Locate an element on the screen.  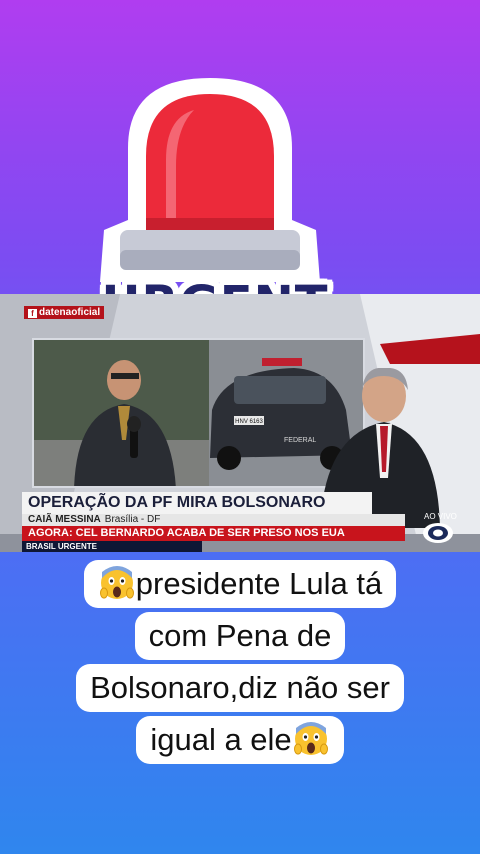
siren-icon is located at coordinates (210, 180).